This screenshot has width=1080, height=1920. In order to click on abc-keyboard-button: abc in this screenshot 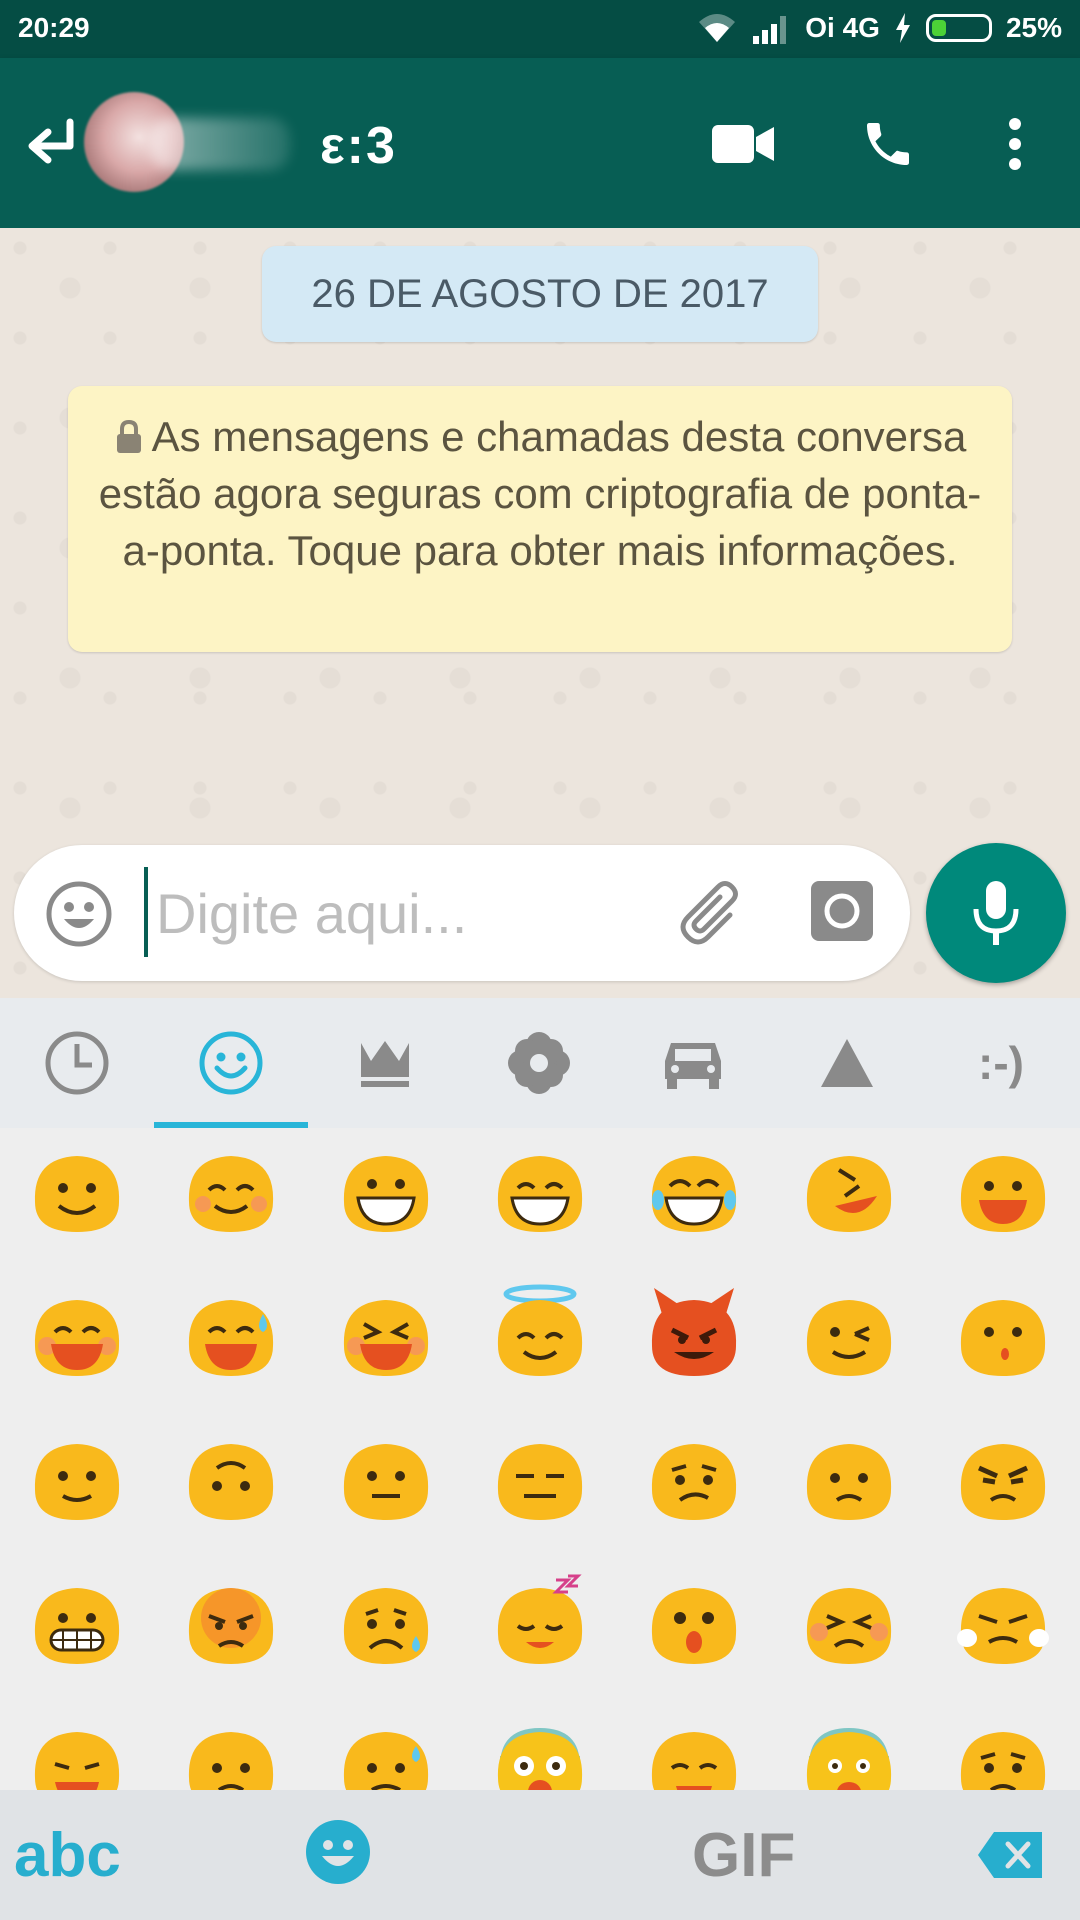, I will do `click(67, 1855)`.